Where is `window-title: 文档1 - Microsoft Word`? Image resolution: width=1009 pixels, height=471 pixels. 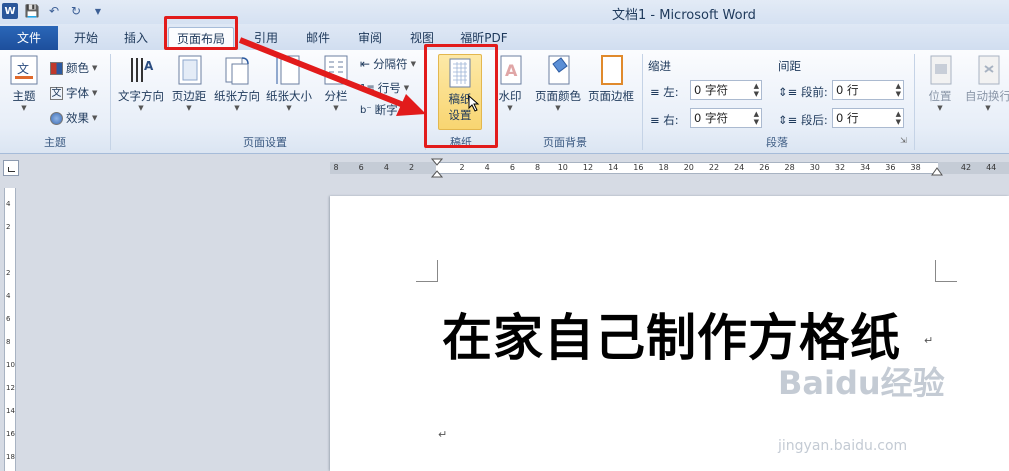 window-title: 文档1 - Microsoft Word is located at coordinates (684, 15).